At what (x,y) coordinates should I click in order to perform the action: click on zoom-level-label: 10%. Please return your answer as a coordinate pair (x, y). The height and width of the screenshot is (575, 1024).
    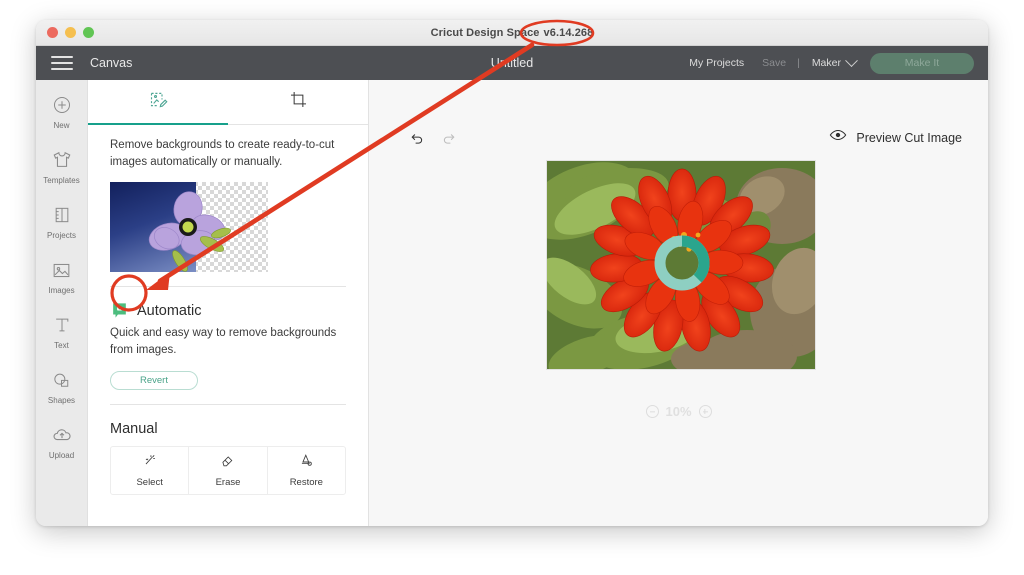
    Looking at the image, I should click on (678, 411).